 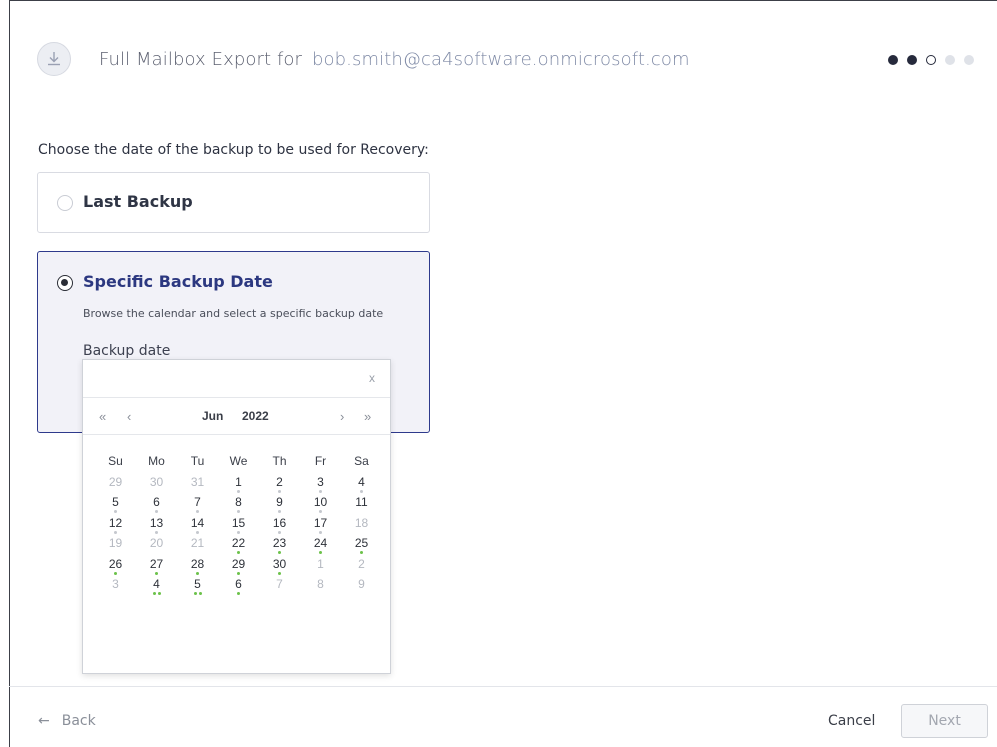 What do you see at coordinates (197, 502) in the screenshot?
I see `day-number: 7` at bounding box center [197, 502].